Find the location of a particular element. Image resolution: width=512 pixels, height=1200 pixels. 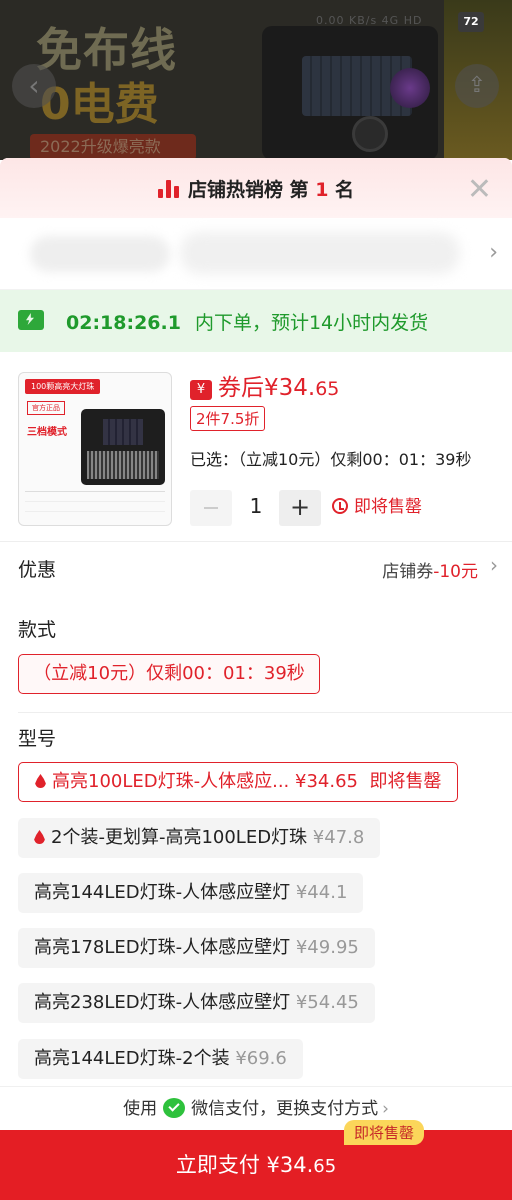

model-option-6: 高亮144LED灯珠-2个装 ¥69.6 is located at coordinates (160, 1059).